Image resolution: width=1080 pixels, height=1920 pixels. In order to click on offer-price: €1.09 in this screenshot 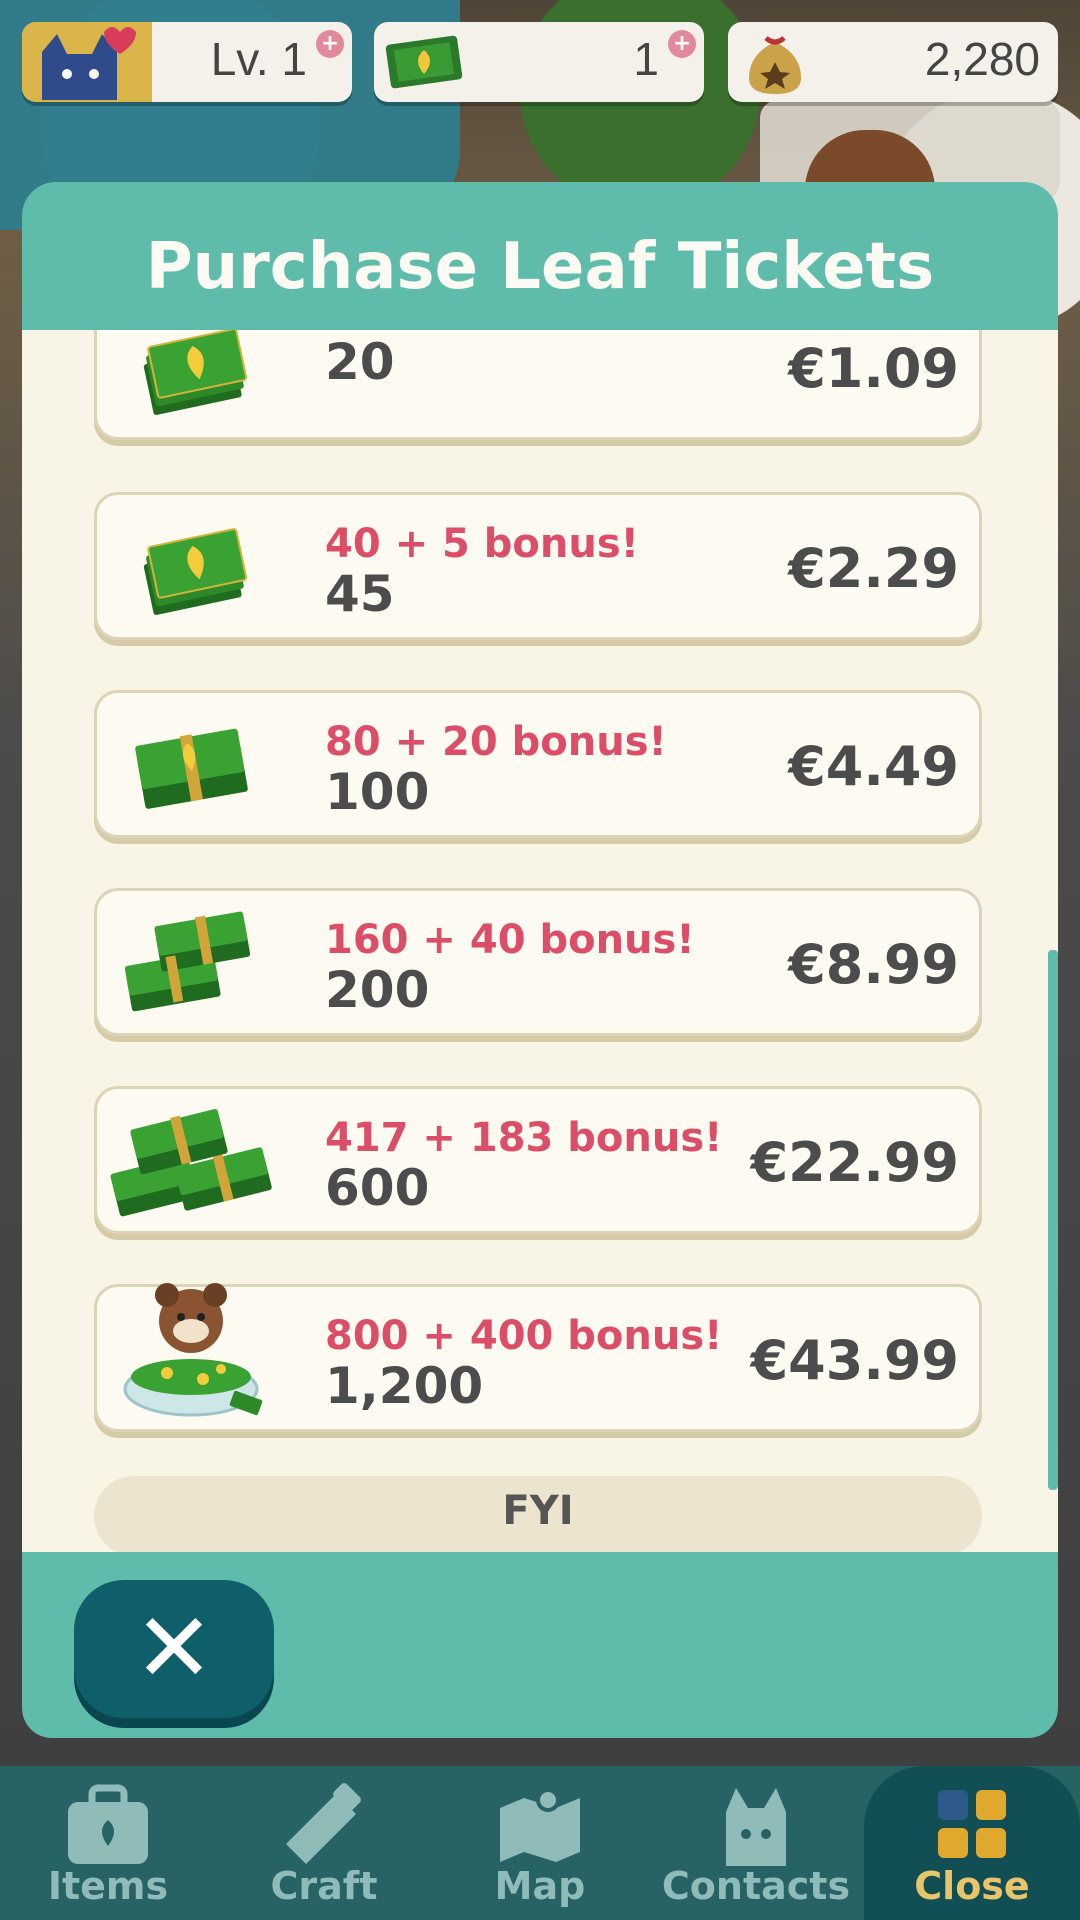, I will do `click(873, 368)`.